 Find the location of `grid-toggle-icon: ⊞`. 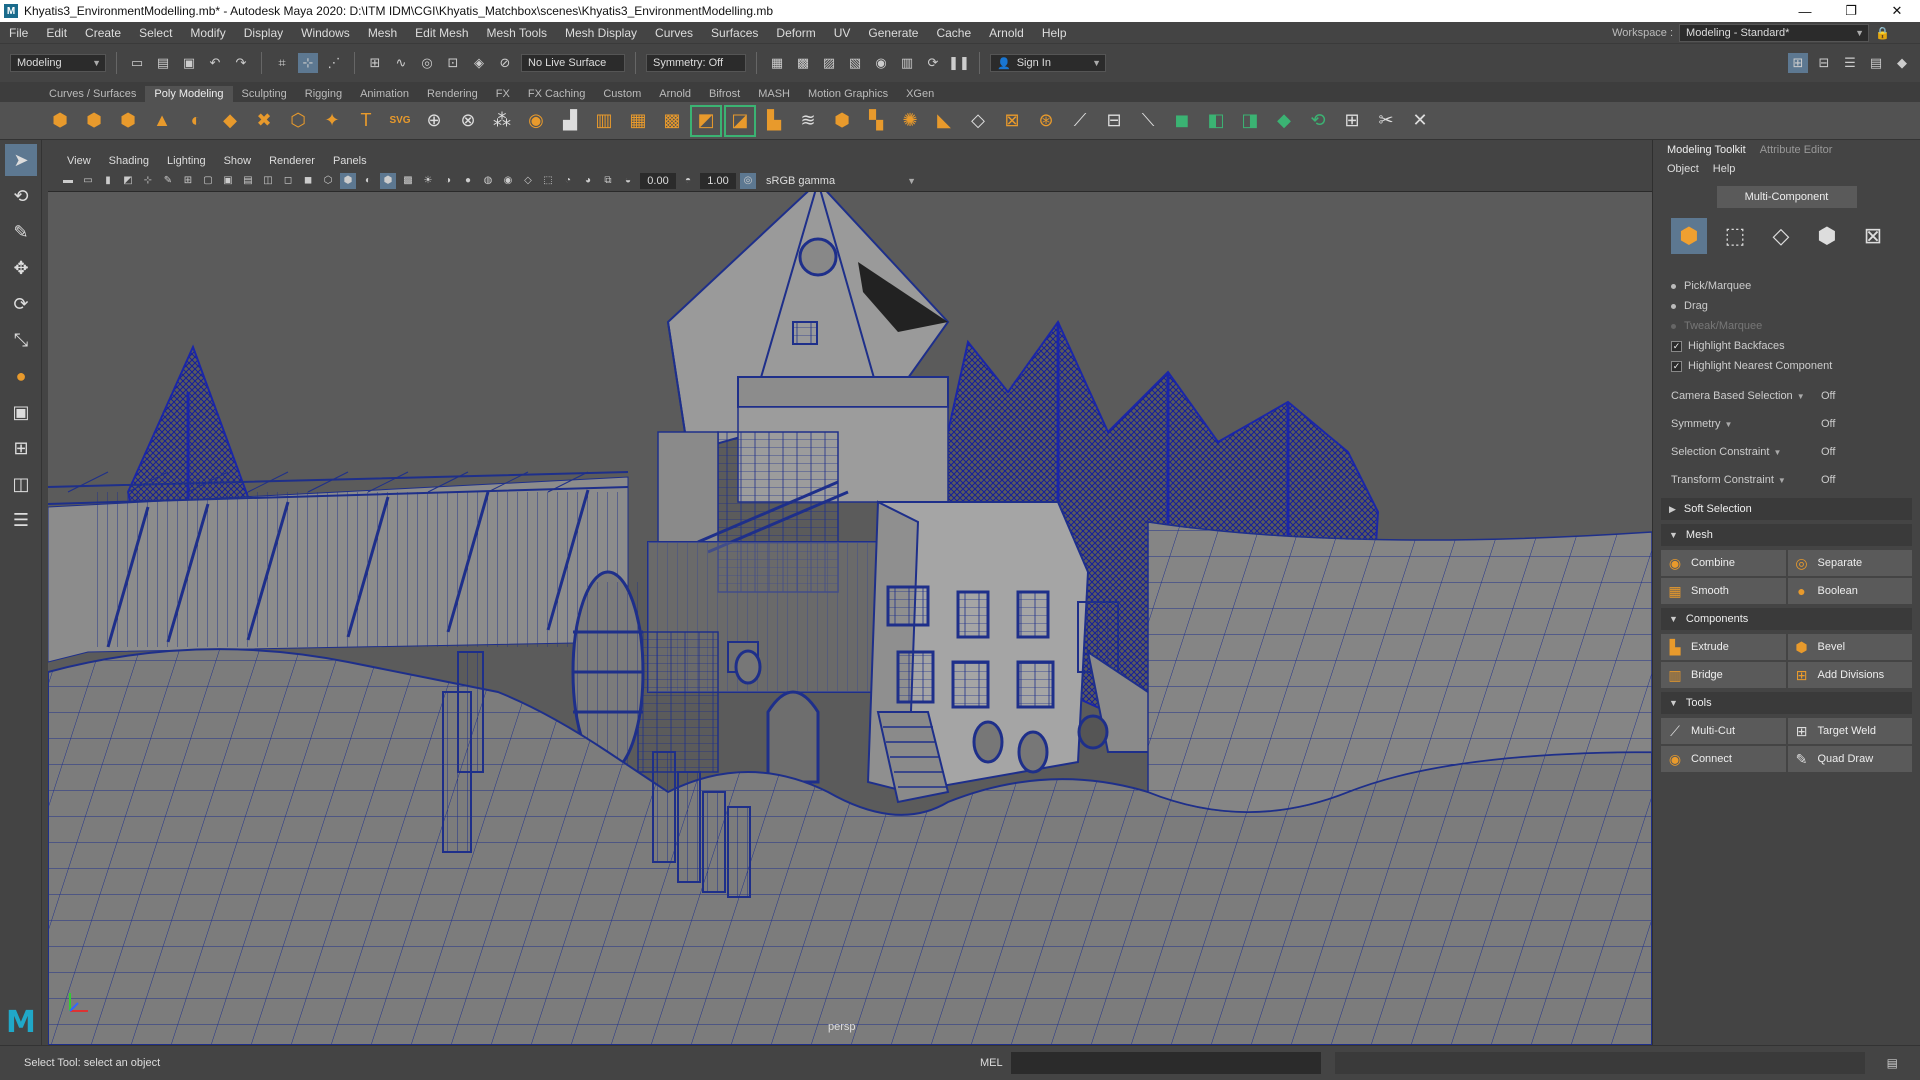

grid-toggle-icon: ⊞ is located at coordinates (188, 181).